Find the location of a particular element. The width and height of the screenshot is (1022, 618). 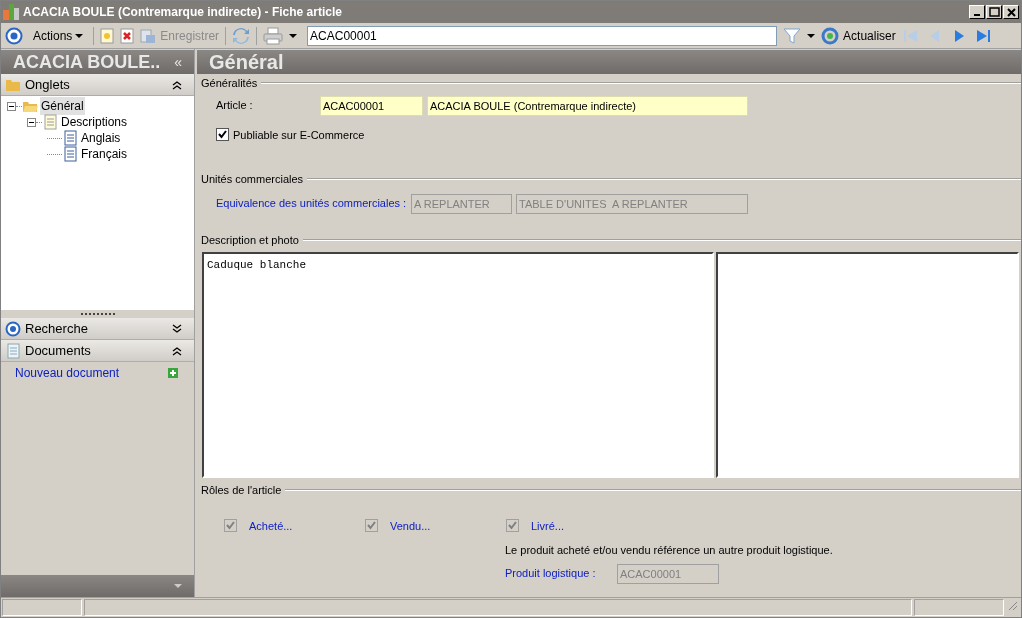

panel-header: Documents is located at coordinates (97, 351).